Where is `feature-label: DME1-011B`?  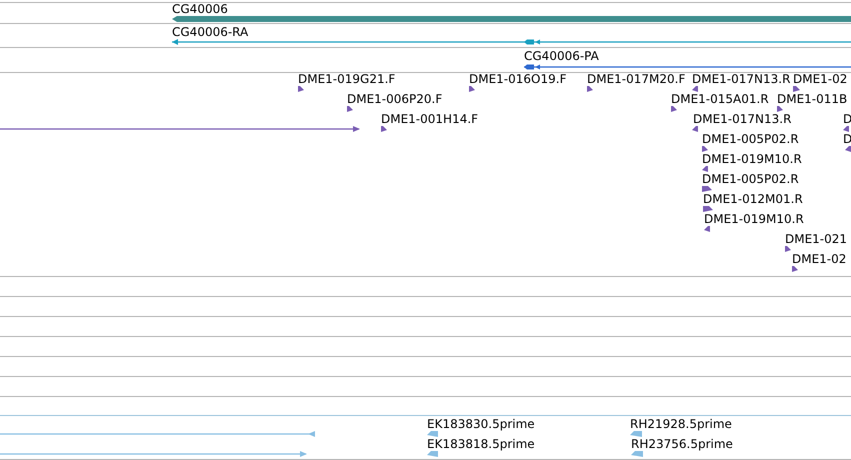 feature-label: DME1-011B is located at coordinates (812, 99).